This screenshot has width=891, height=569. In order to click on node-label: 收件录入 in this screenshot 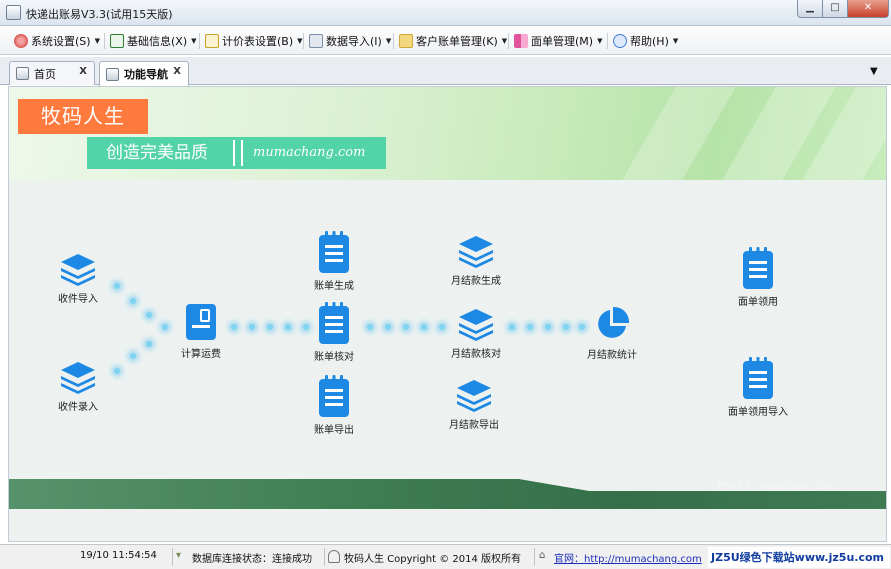, I will do `click(78, 407)`.